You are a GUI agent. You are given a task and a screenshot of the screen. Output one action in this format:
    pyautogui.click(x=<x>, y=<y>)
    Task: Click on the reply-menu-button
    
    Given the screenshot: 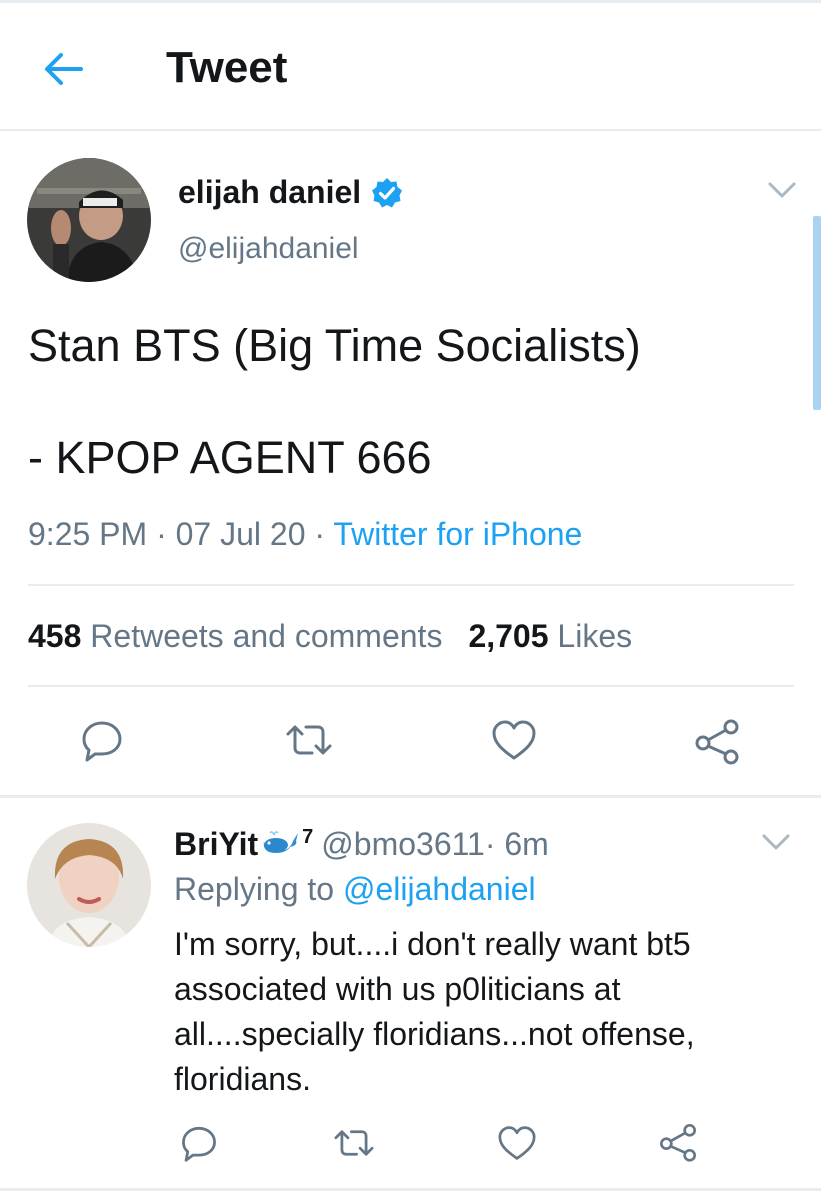 What is the action you would take?
    pyautogui.click(x=776, y=844)
    